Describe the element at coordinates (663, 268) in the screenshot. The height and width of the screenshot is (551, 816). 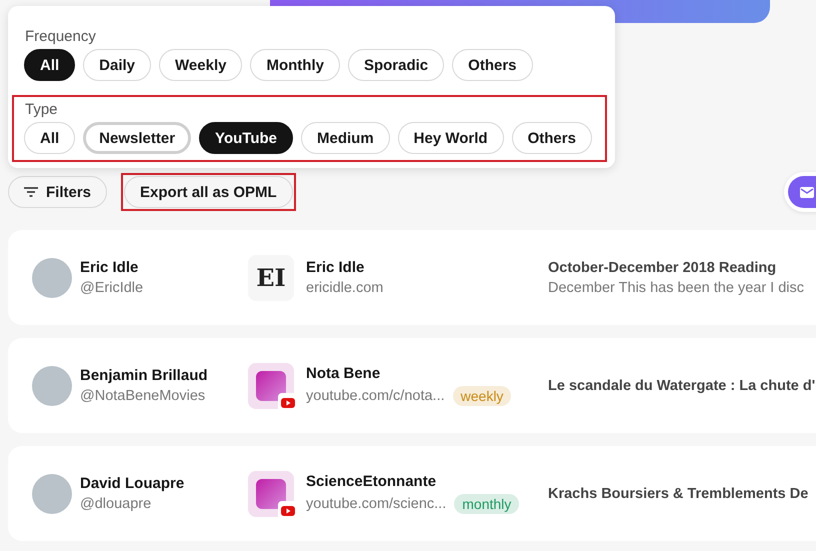
I see `post-title: October-December 2018 Reading` at that location.